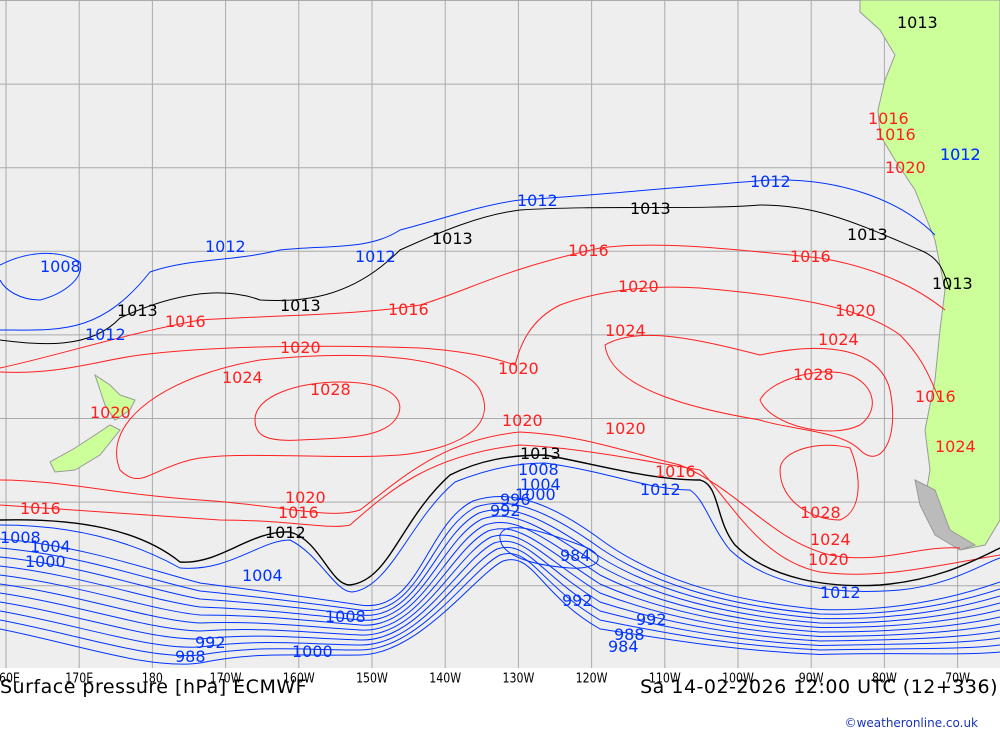 This screenshot has width=1000, height=733. I want to click on isobar-label: 988, so click(190, 656).